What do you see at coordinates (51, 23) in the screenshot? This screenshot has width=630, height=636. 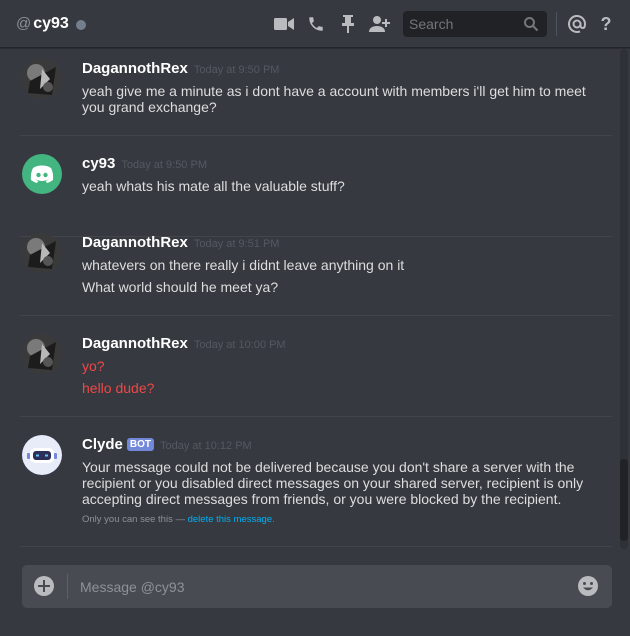 I see `channel-name: cy93` at bounding box center [51, 23].